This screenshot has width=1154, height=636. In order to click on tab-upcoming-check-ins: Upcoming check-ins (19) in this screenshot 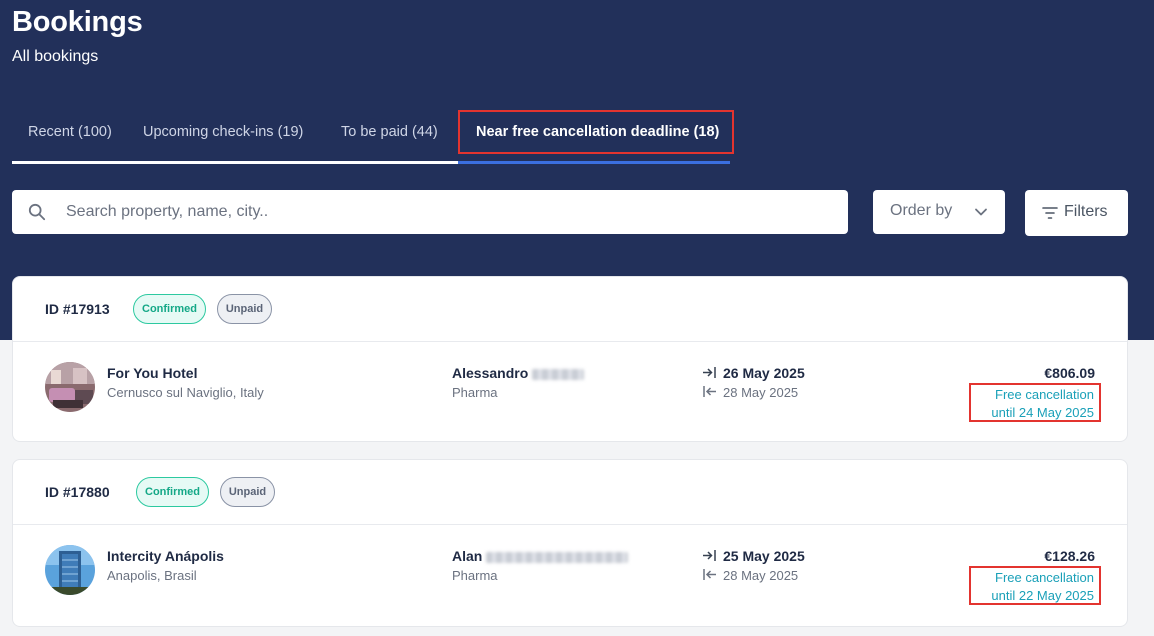, I will do `click(223, 132)`.